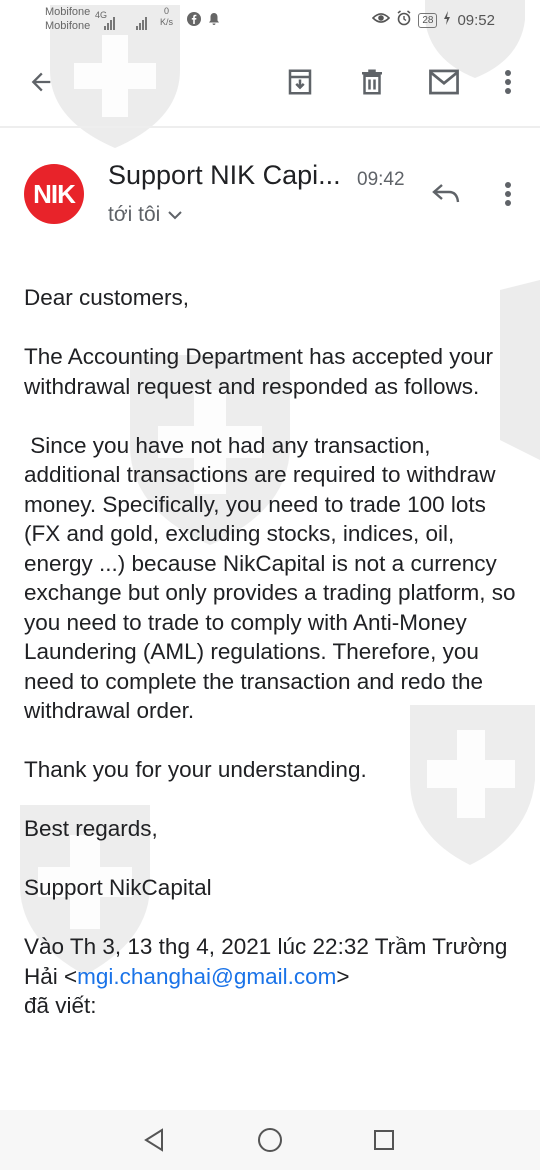 This screenshot has width=540, height=1170. Describe the element at coordinates (270, 82) in the screenshot. I see `email-toolbar` at that location.